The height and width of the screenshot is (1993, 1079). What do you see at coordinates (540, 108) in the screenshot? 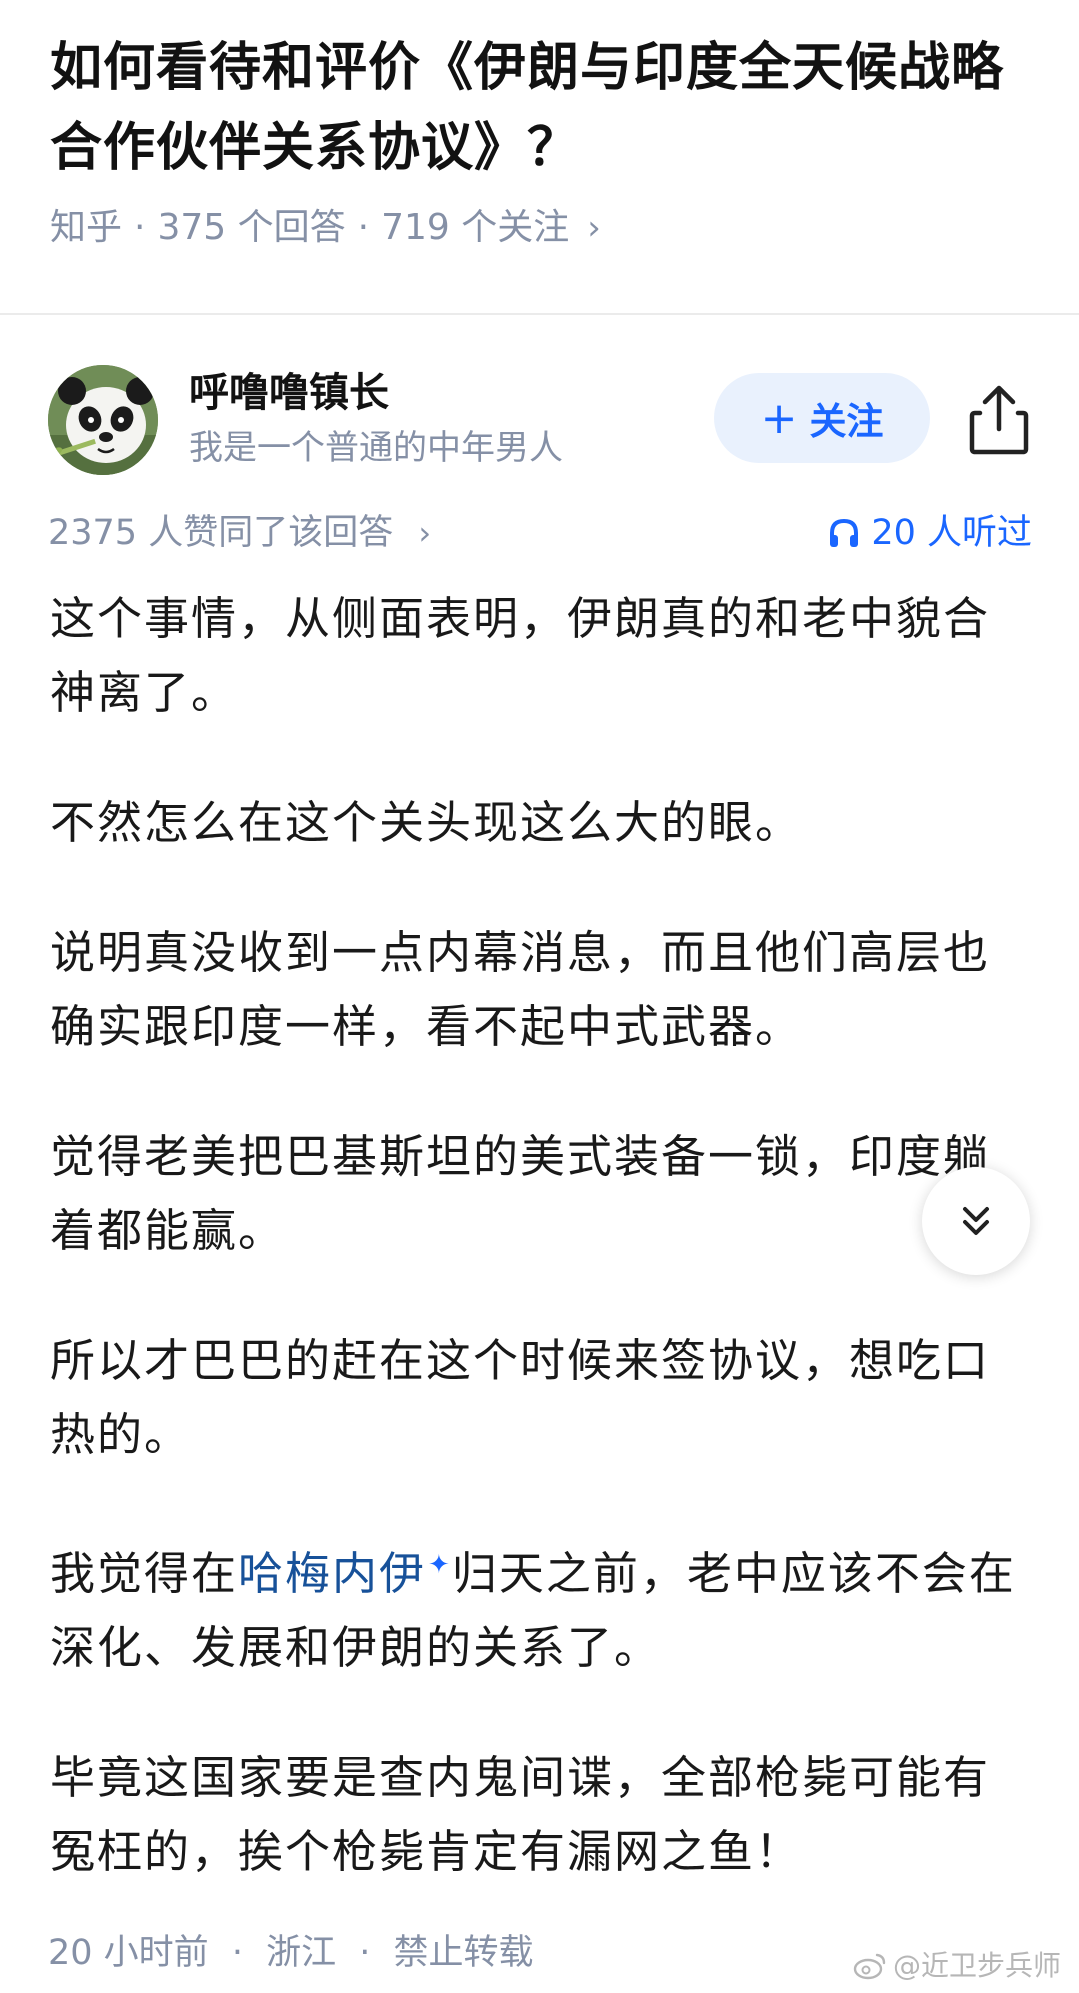
I see `question-title: 如何看待和评价《伊朗与印度全天候战略合作伙伴关系协议》？` at bounding box center [540, 108].